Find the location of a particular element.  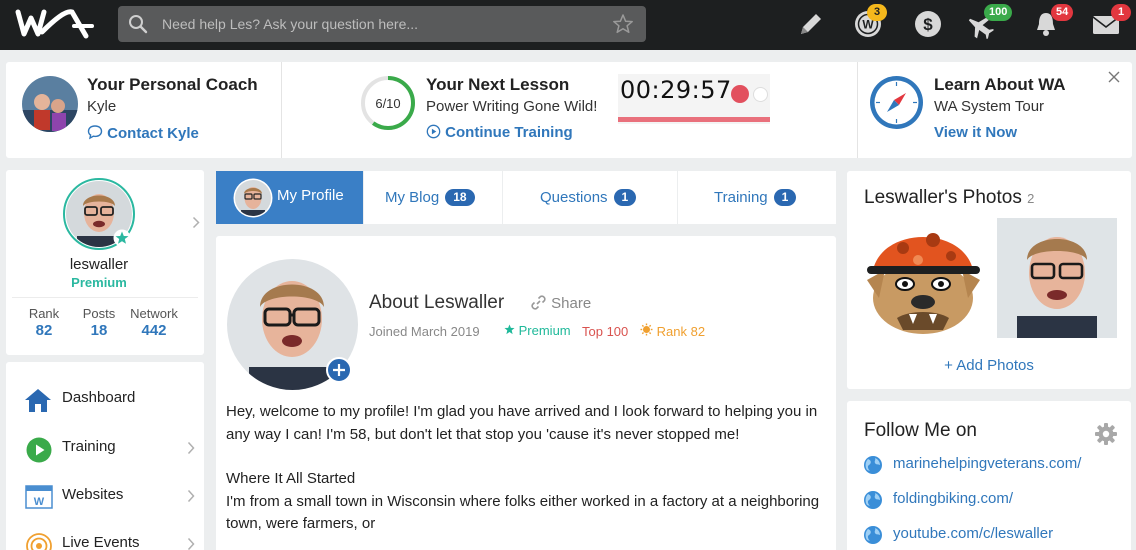

stat-posts: Posts 18 is located at coordinates (99, 322).